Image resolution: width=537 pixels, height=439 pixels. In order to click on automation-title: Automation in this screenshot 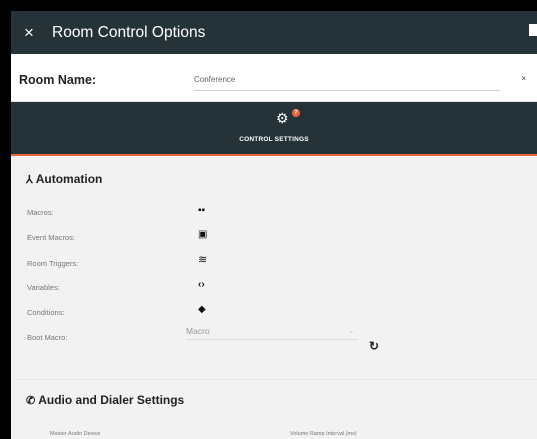, I will do `click(69, 179)`.